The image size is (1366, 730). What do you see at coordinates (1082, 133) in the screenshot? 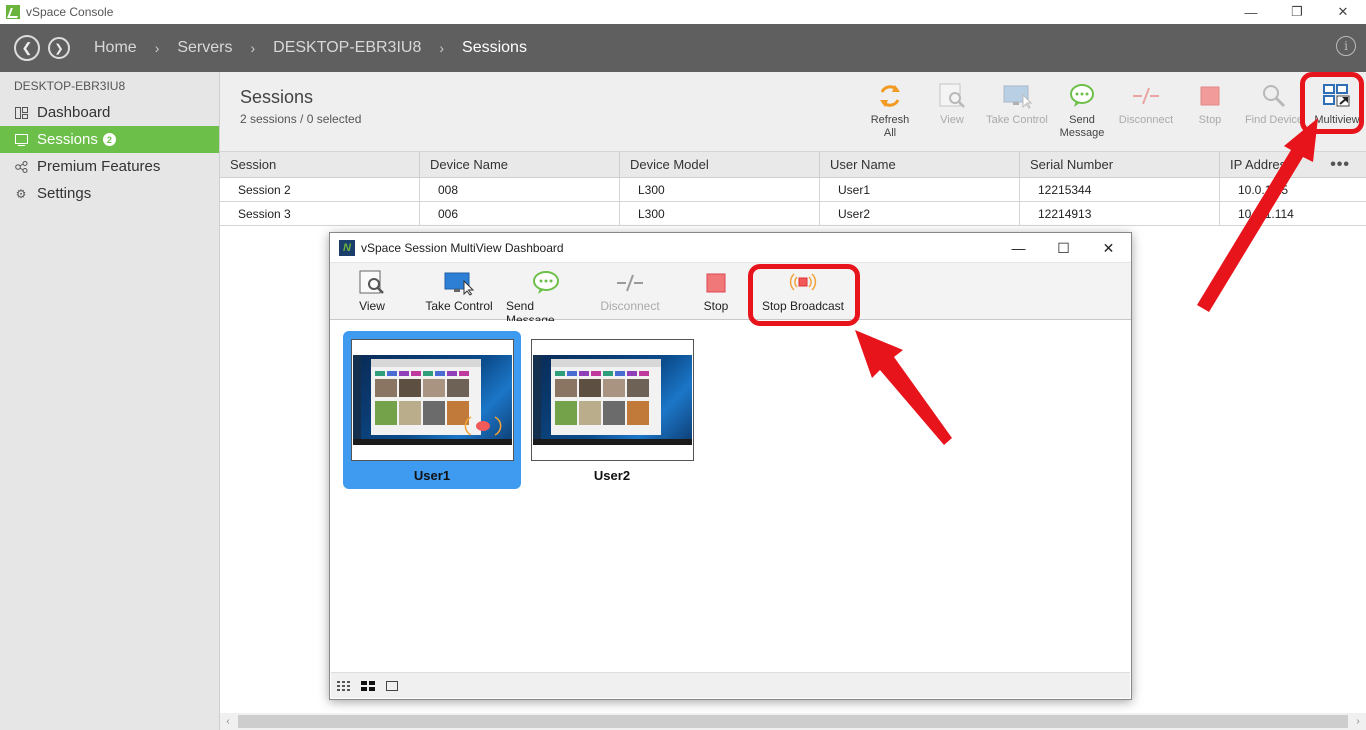
I see `send-message-label-line2: Message` at bounding box center [1082, 133].